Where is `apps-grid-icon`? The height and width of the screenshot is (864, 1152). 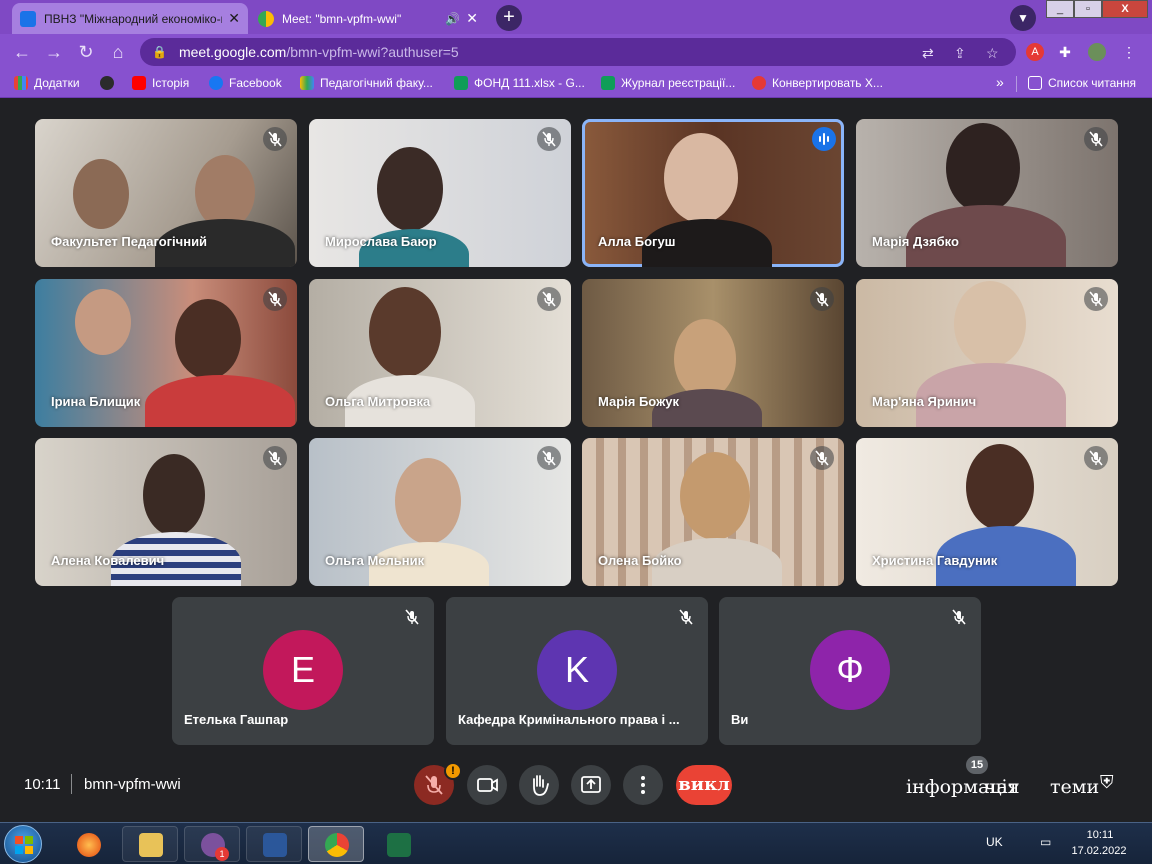 apps-grid-icon is located at coordinates (21, 83).